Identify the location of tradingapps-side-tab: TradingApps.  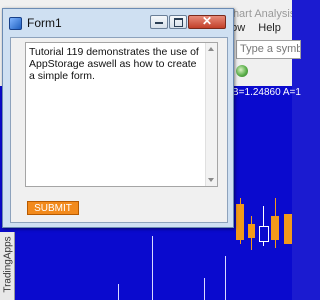
(7, 266).